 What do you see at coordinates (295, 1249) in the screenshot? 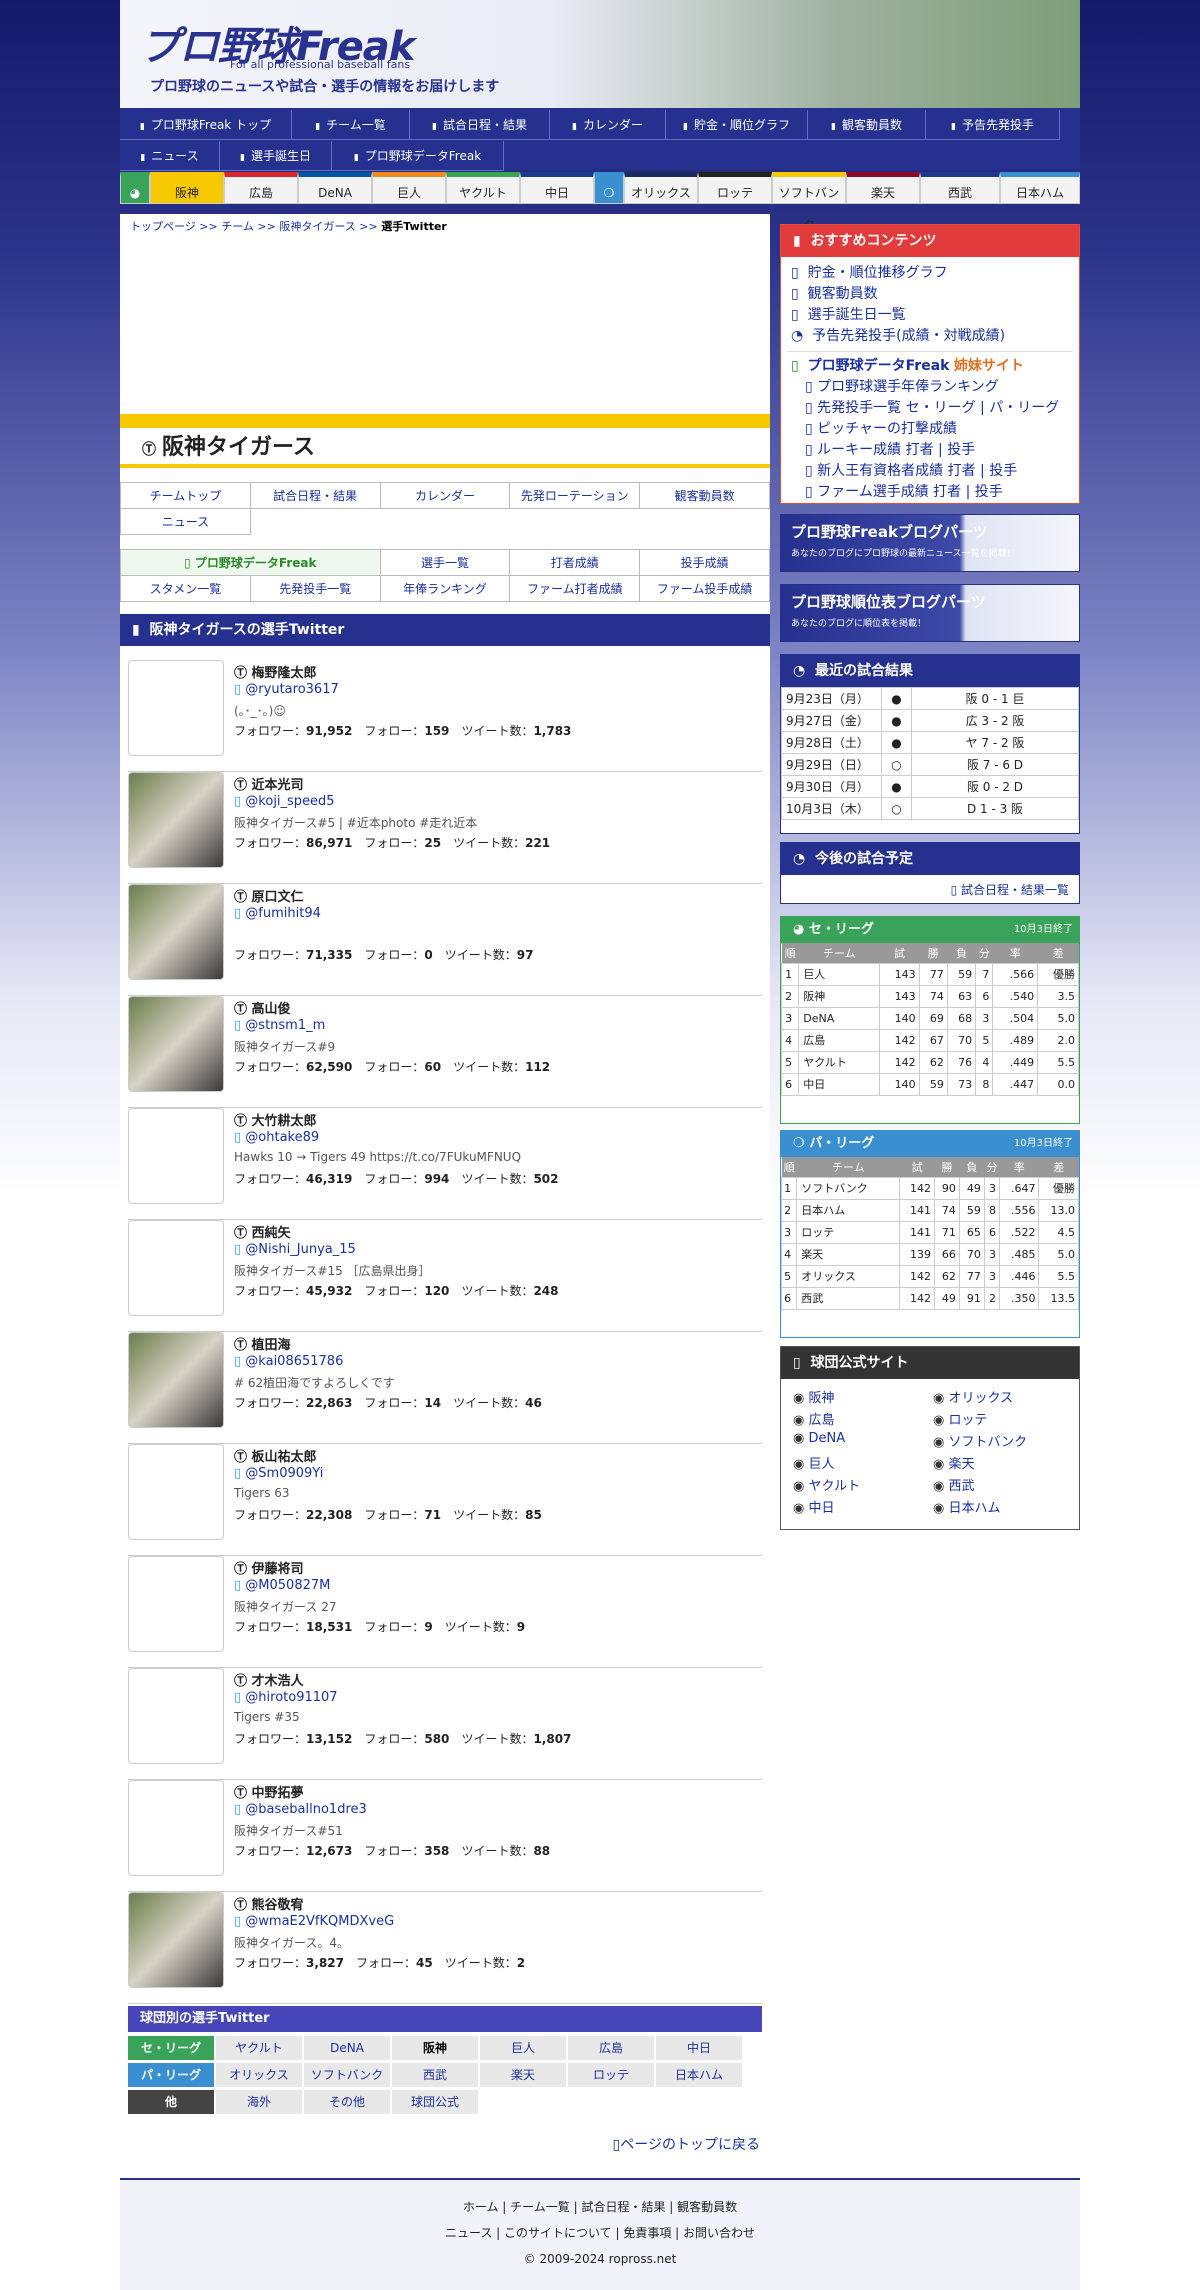
I see `player-handle: ▯ @Nishi_Junya_15` at bounding box center [295, 1249].